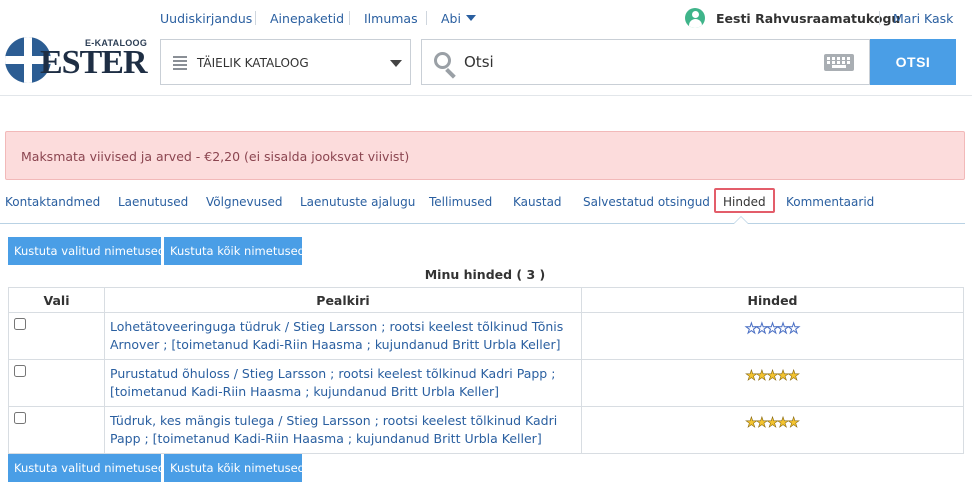 The width and height of the screenshot is (972, 495). I want to click on chevron-down-icon, so click(396, 63).